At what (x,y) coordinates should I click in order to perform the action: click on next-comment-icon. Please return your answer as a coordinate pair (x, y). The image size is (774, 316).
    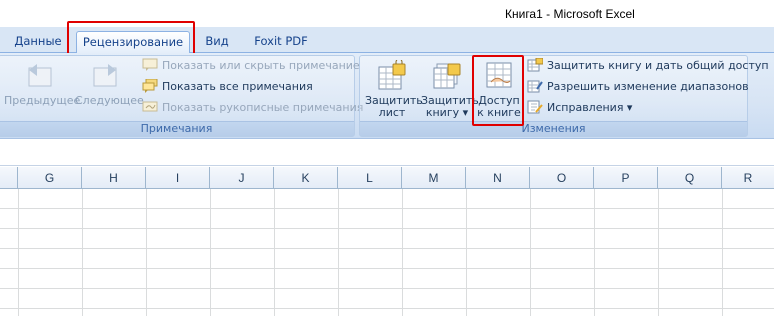
    Looking at the image, I should click on (105, 75).